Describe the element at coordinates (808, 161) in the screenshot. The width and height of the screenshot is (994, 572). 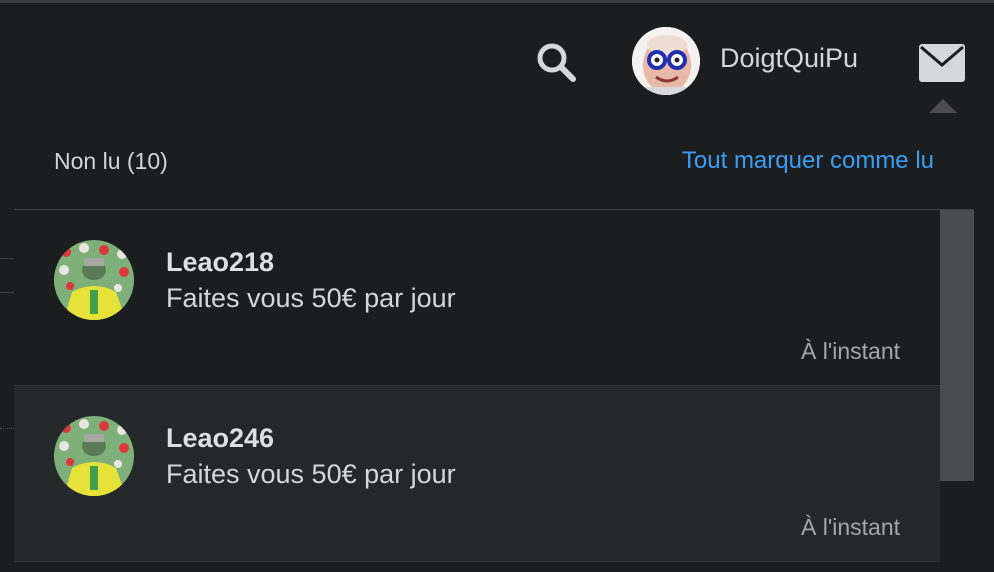
I see `mark-all-read-link: Tout marquer comme lu` at that location.